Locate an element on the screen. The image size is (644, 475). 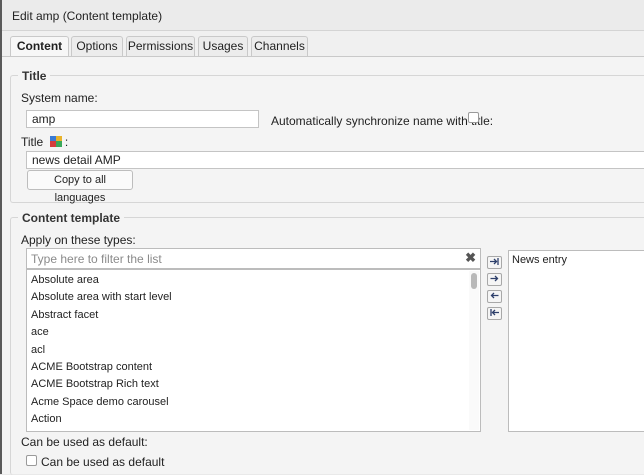
title-legend: Title is located at coordinates (34, 76).